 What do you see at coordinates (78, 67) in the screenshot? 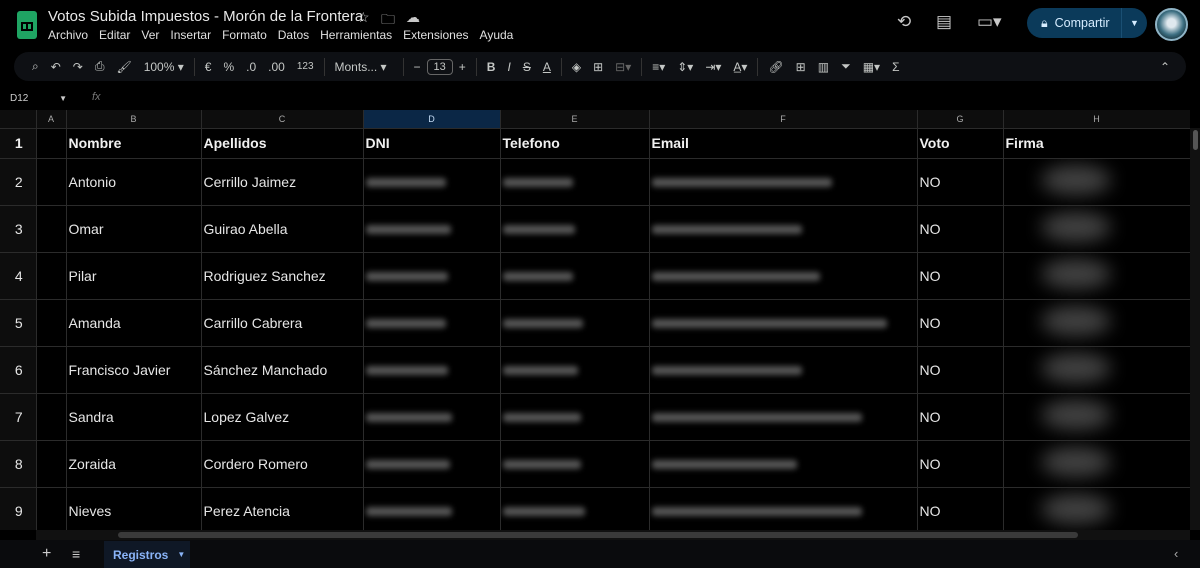
I see `redo-icon: ↷` at bounding box center [78, 67].